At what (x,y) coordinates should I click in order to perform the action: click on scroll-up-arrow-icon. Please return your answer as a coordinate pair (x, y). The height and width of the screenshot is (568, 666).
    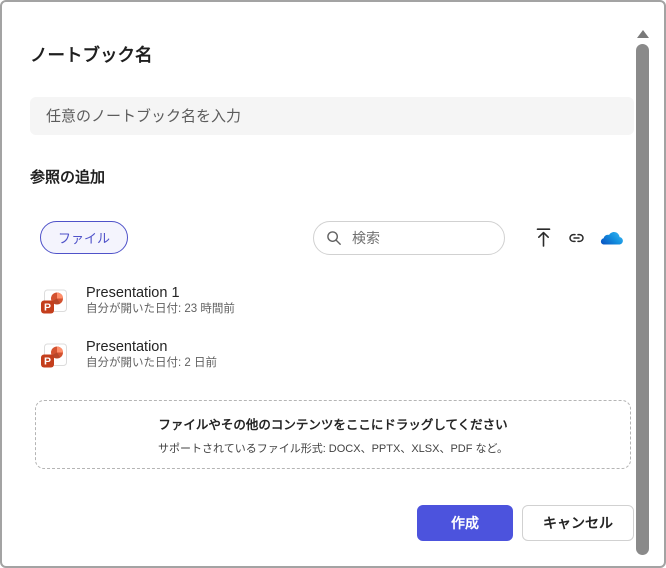
    Looking at the image, I should click on (643, 34).